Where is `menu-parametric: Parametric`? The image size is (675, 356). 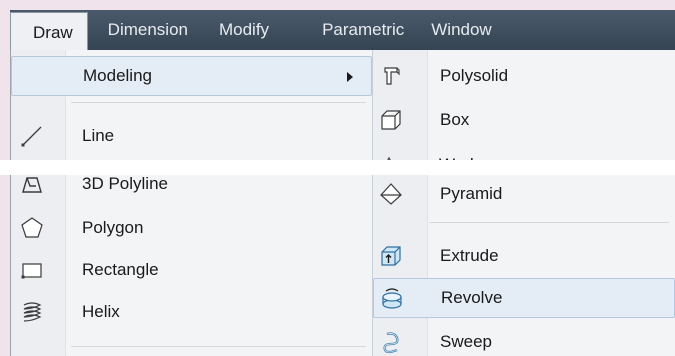 menu-parametric: Parametric is located at coordinates (349, 30).